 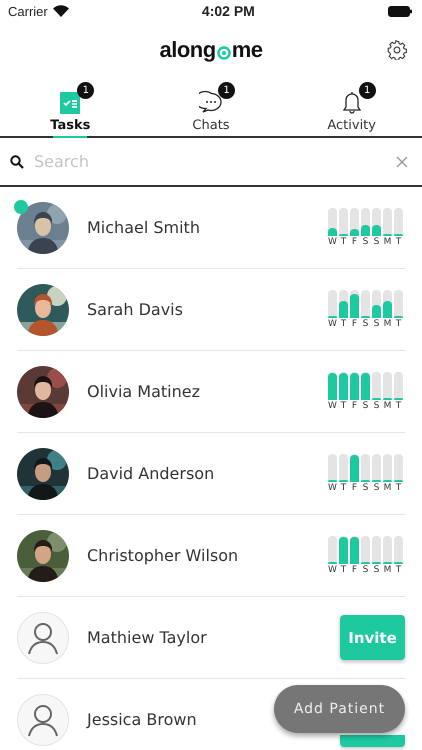 I want to click on chat-bubble-icon, so click(x=211, y=102).